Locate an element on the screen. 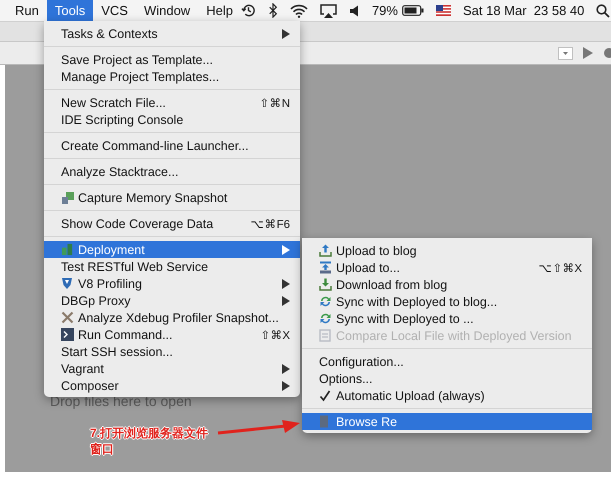 This screenshot has width=611, height=480. airplay-icon is located at coordinates (328, 11).